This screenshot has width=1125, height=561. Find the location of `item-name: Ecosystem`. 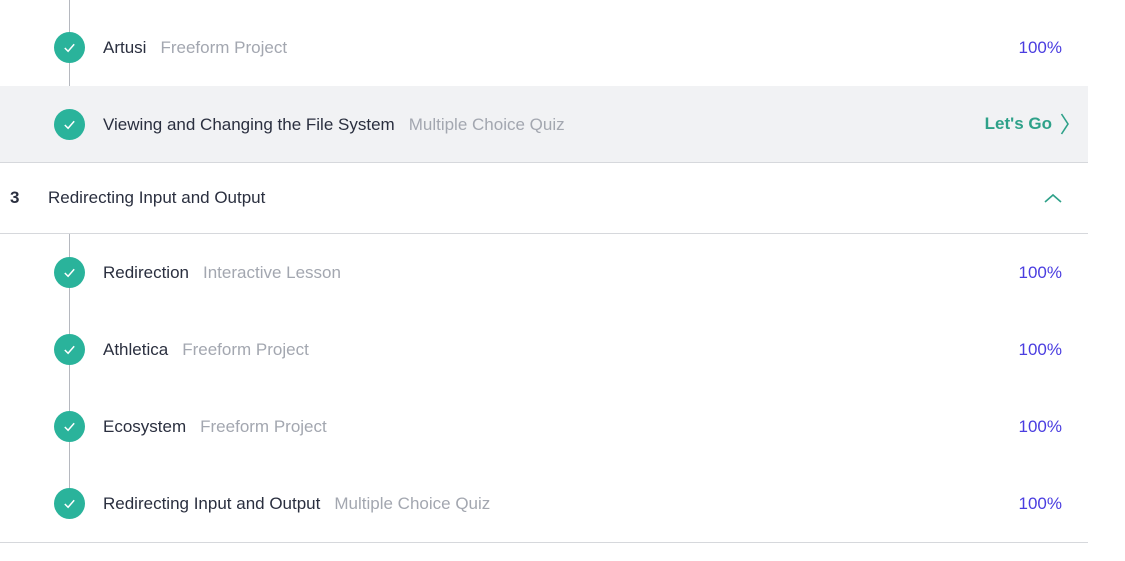

item-name: Ecosystem is located at coordinates (145, 426).